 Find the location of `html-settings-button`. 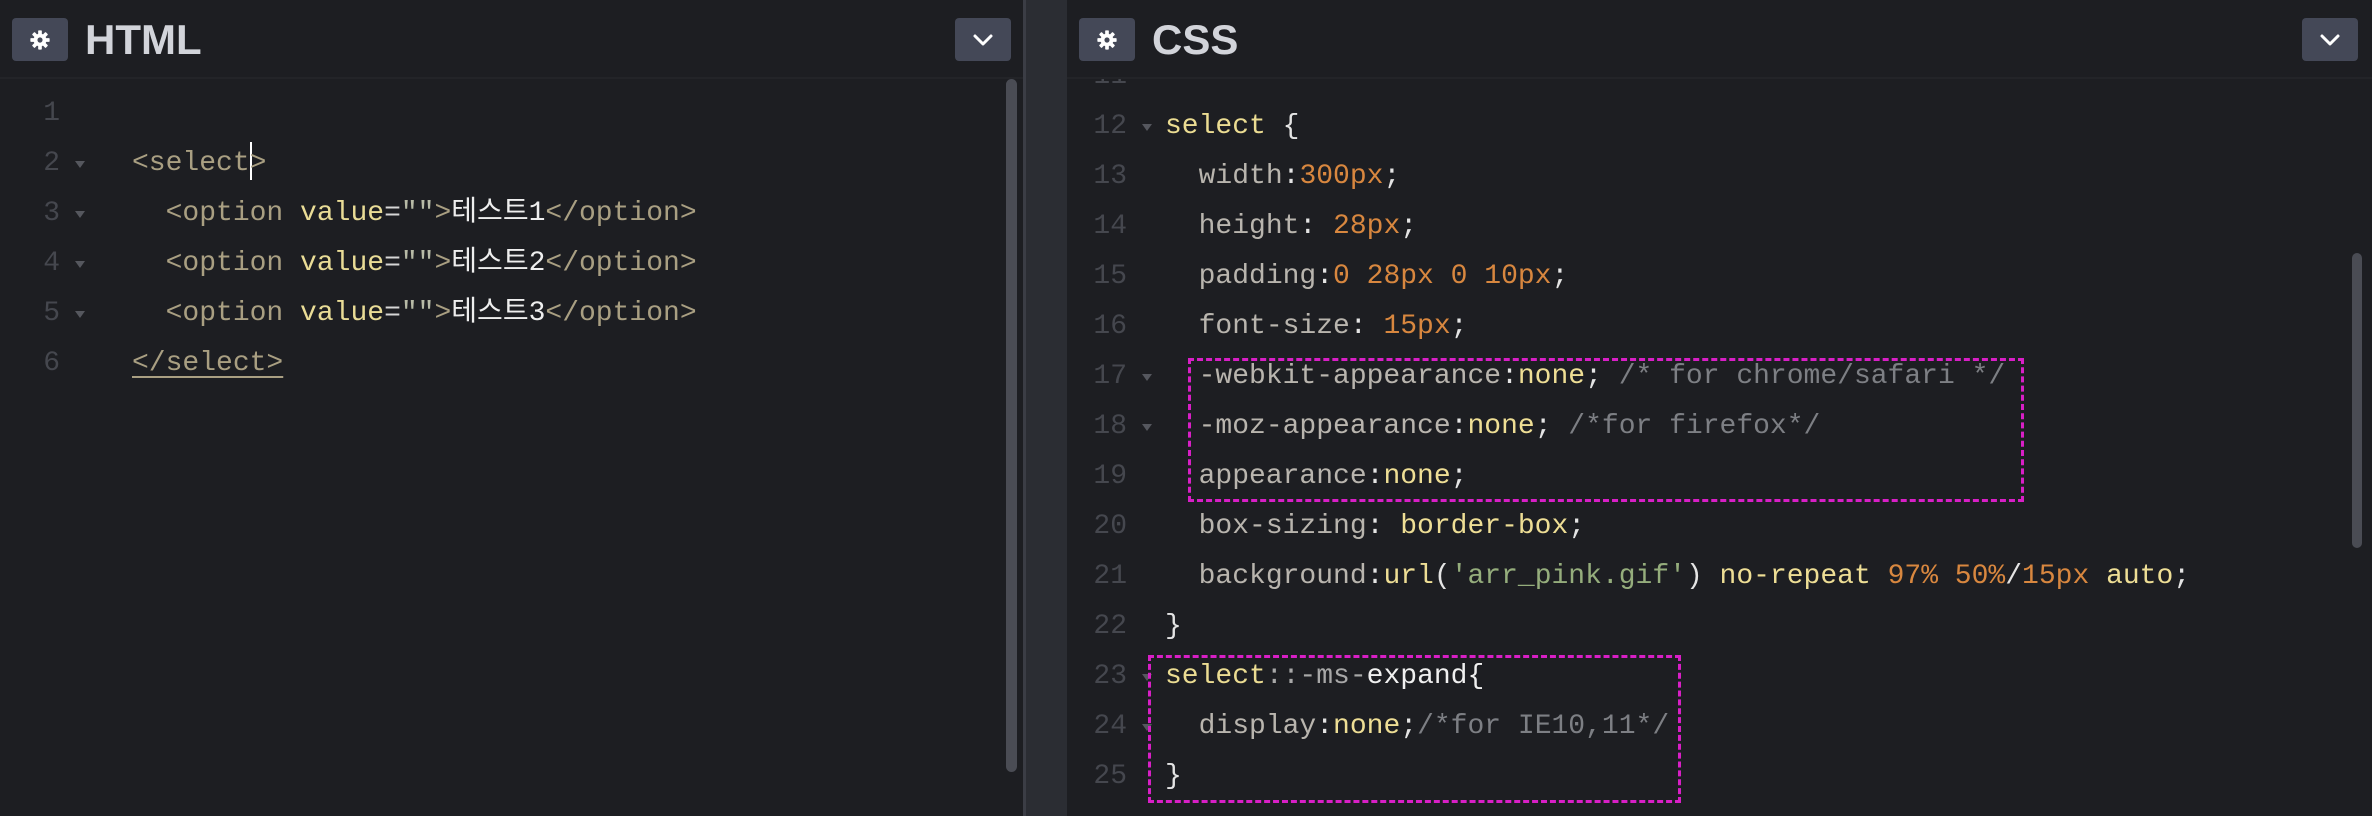

html-settings-button is located at coordinates (40, 39).